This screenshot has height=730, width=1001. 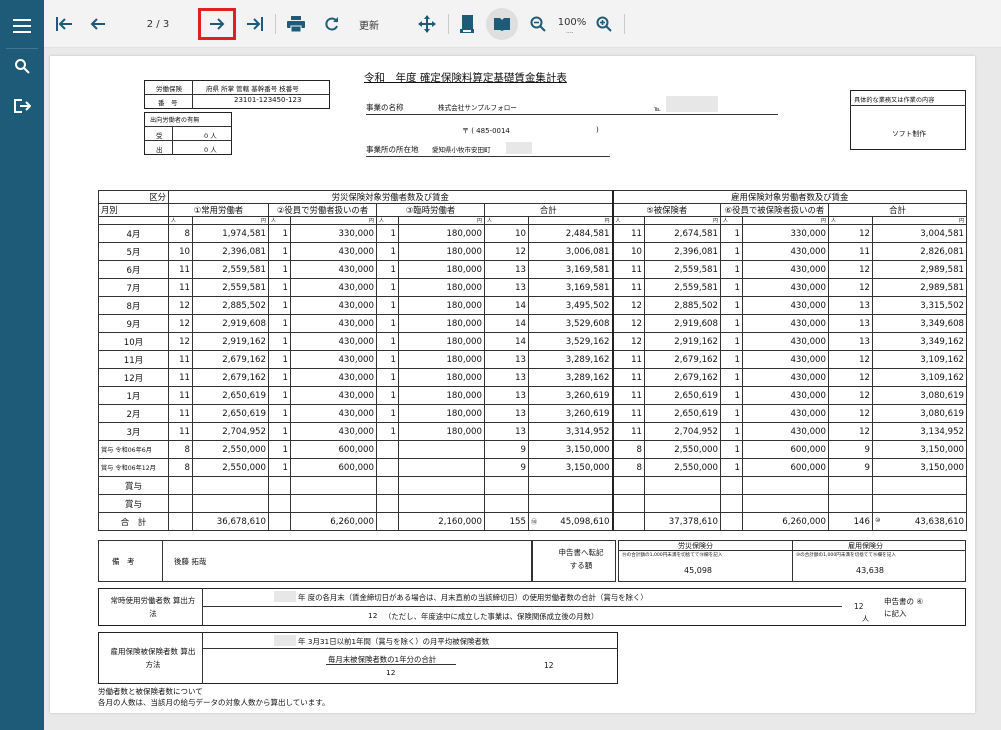 I want to click on table-cell: 3,134,952, so click(x=919, y=431).